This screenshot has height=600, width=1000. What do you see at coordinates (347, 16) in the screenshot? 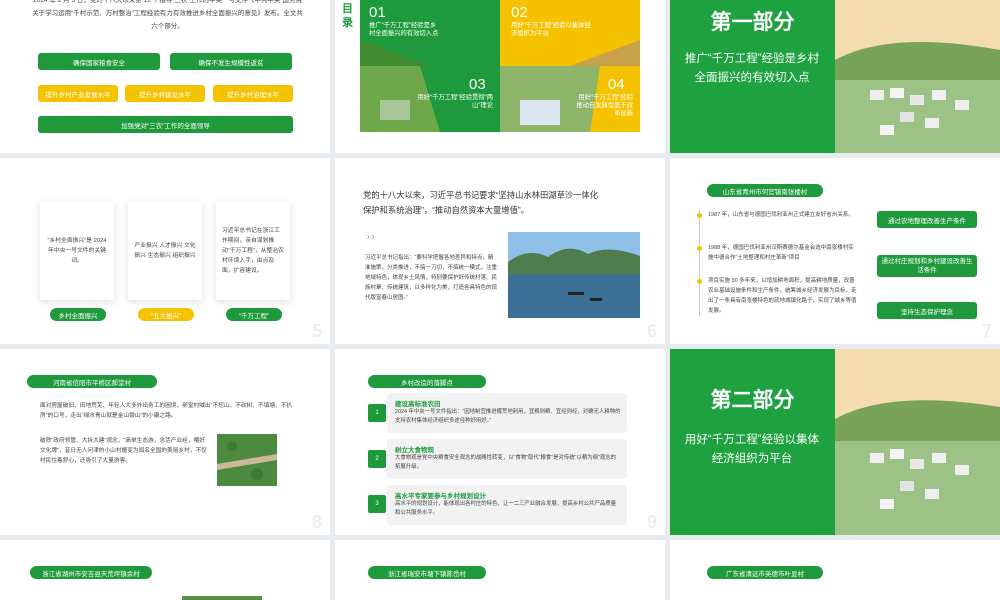
I see `toc-label: 目录` at bounding box center [347, 16].